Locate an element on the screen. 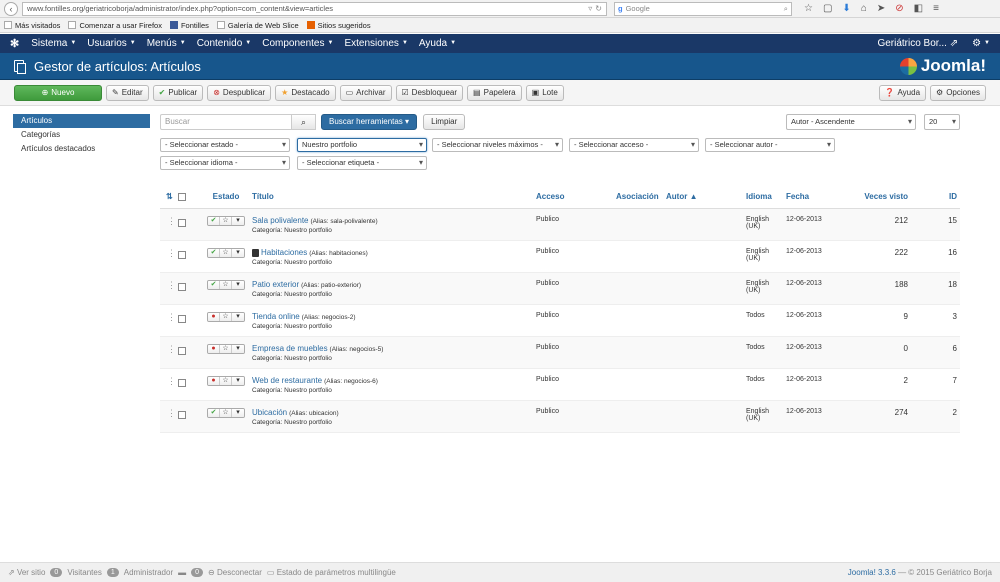 This screenshot has width=1000, height=582. filter-levels: - Seleccionar niveles máximos - is located at coordinates (497, 145).